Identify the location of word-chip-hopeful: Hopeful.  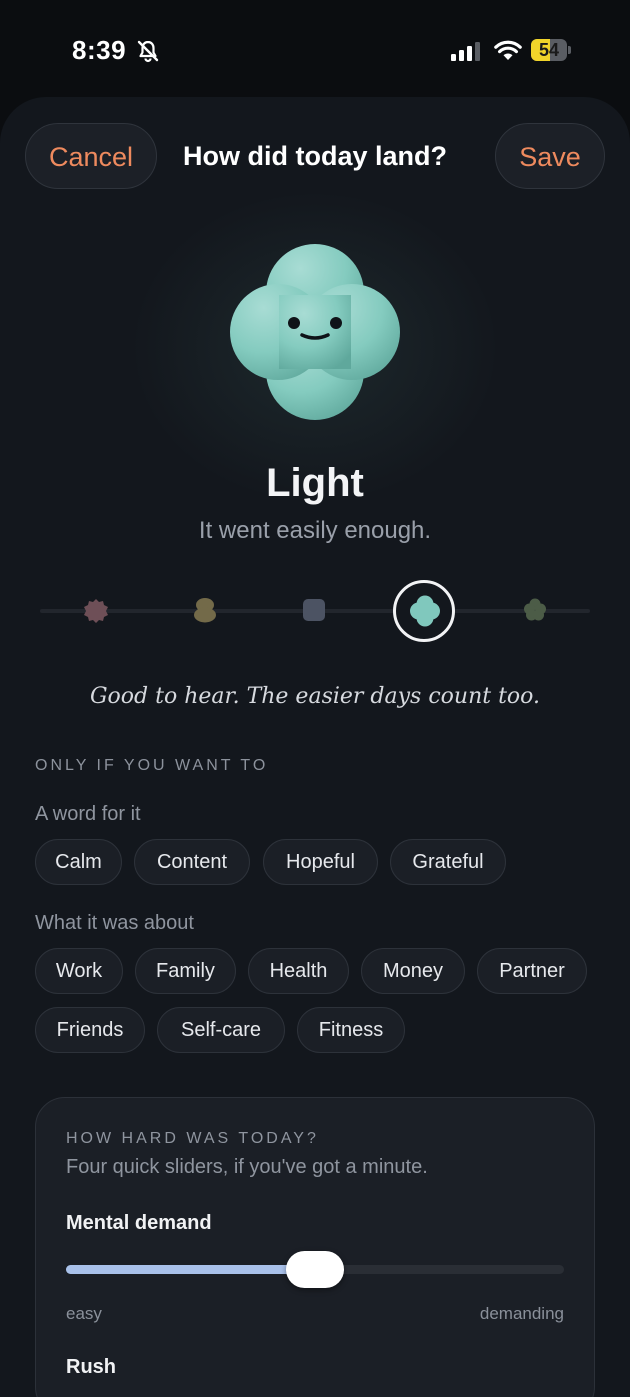
(320, 862).